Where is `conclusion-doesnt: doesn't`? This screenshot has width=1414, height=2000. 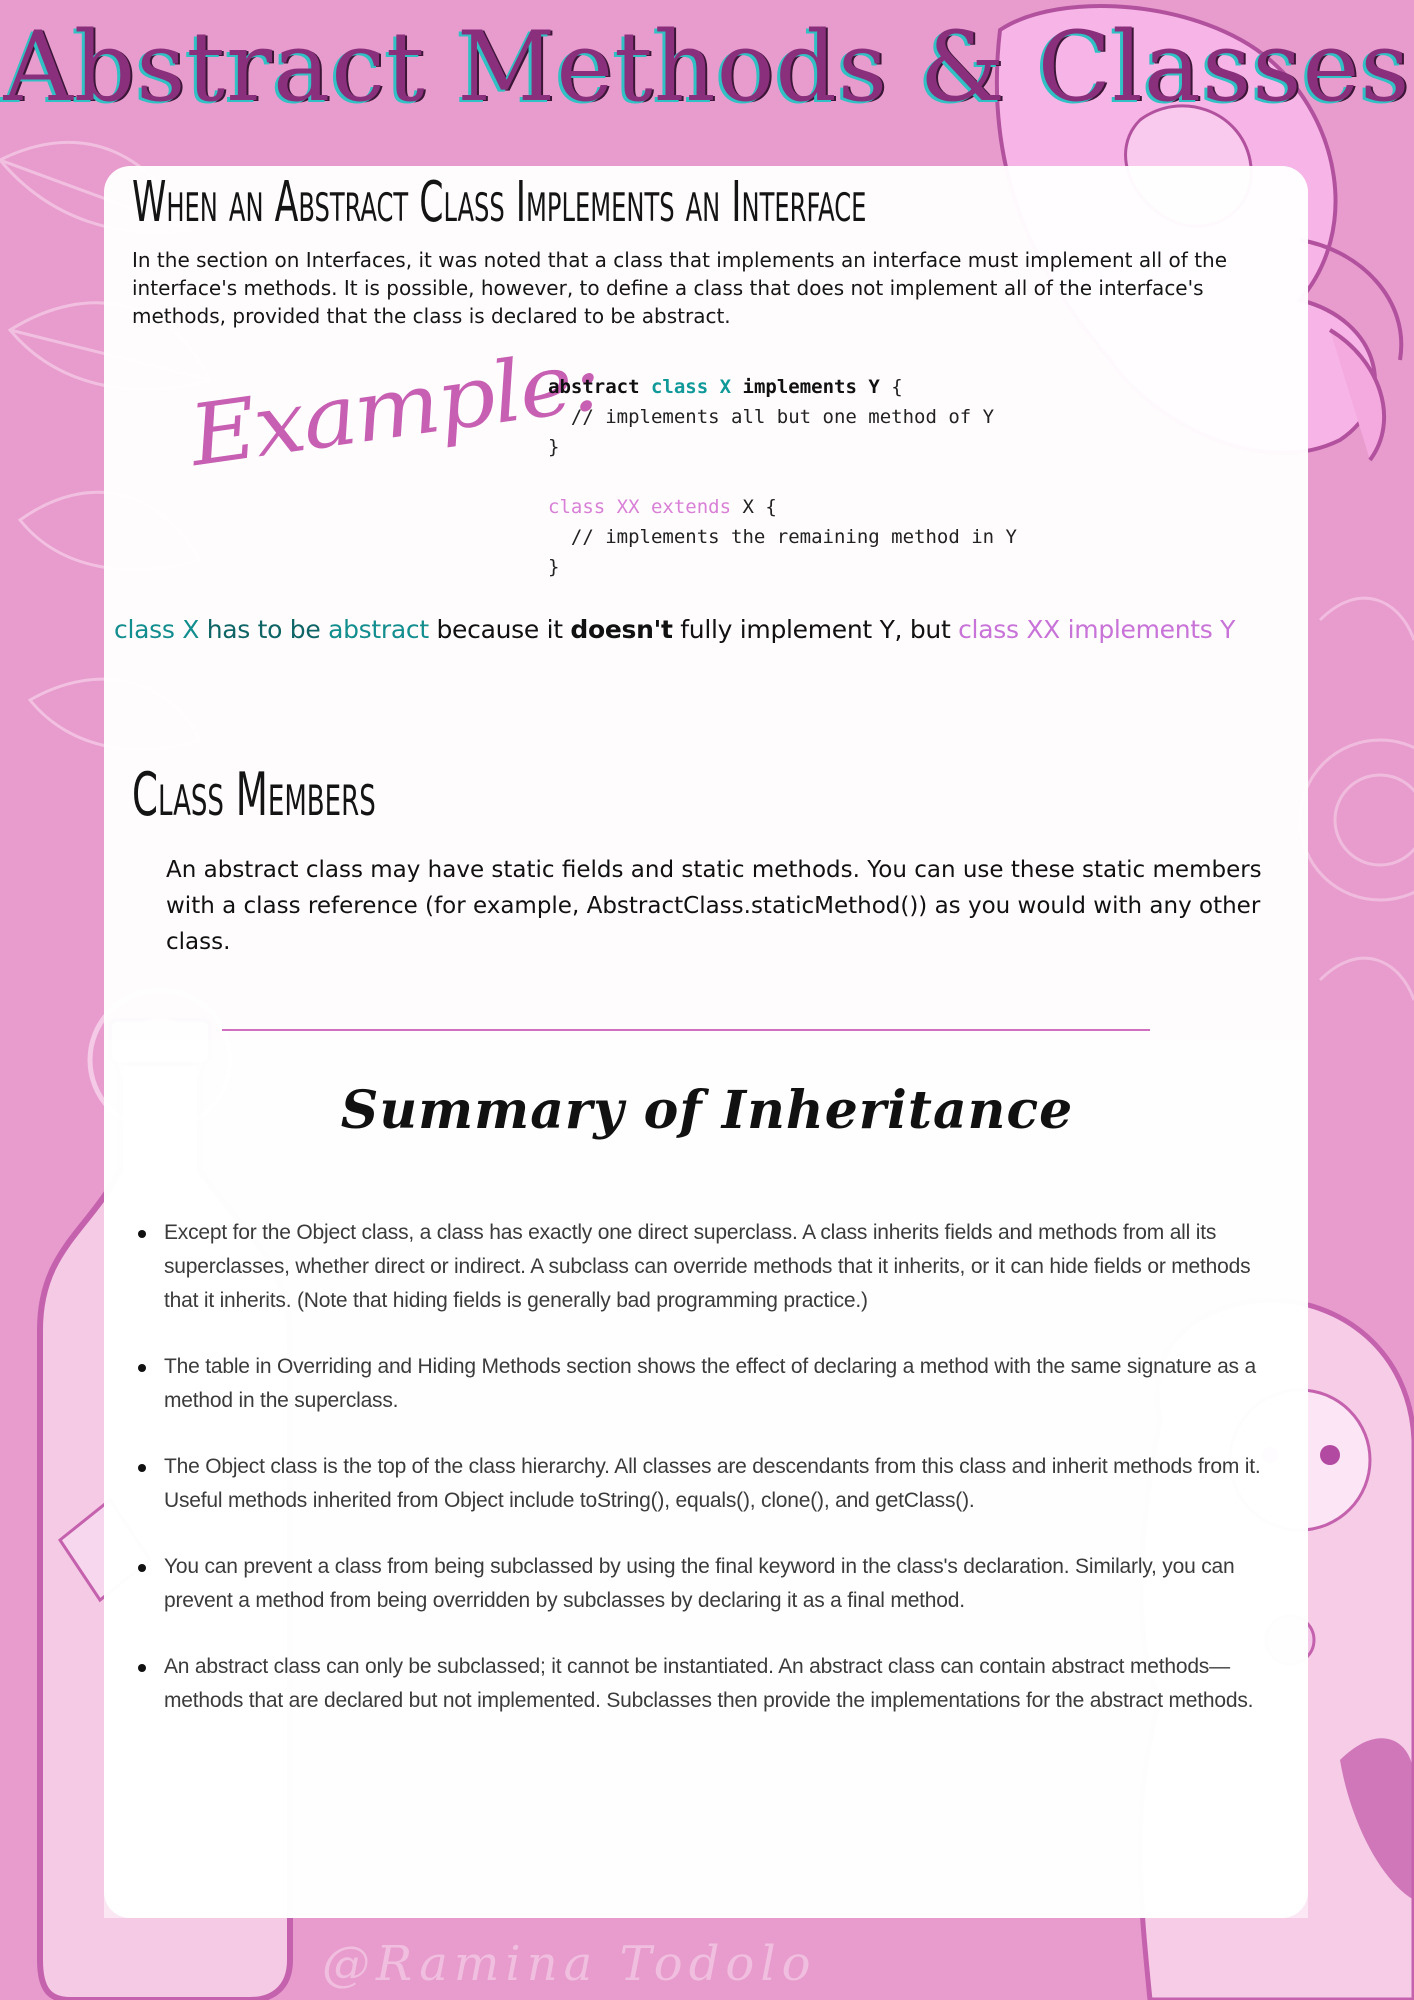
conclusion-doesnt: doesn't is located at coordinates (621, 629).